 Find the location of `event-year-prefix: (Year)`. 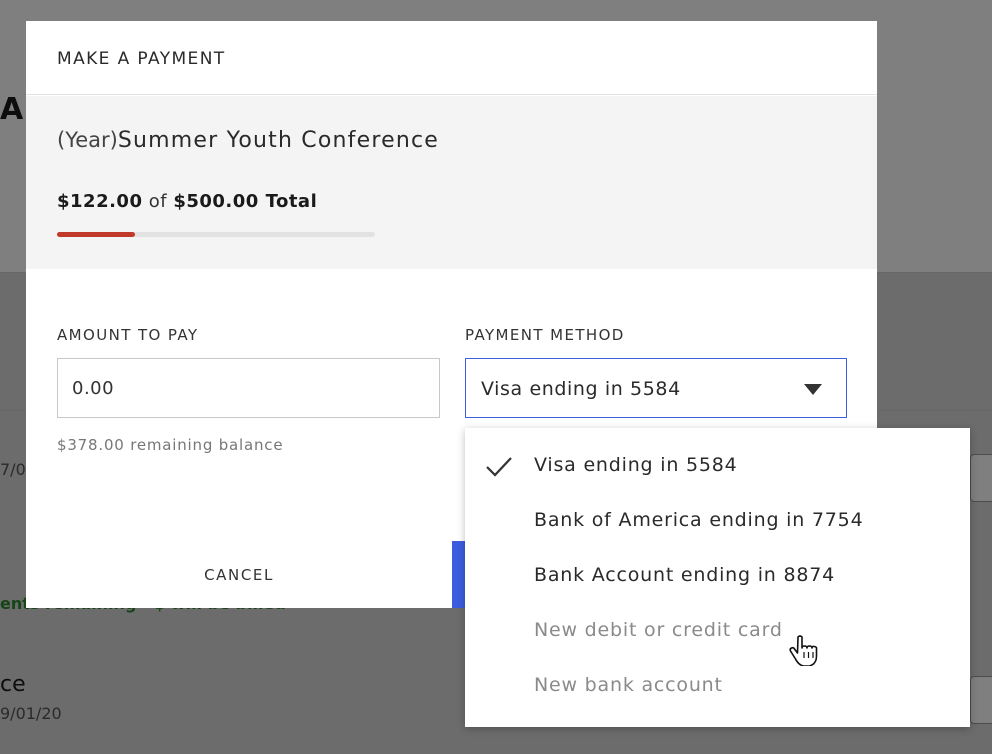

event-year-prefix: (Year) is located at coordinates (87, 140).